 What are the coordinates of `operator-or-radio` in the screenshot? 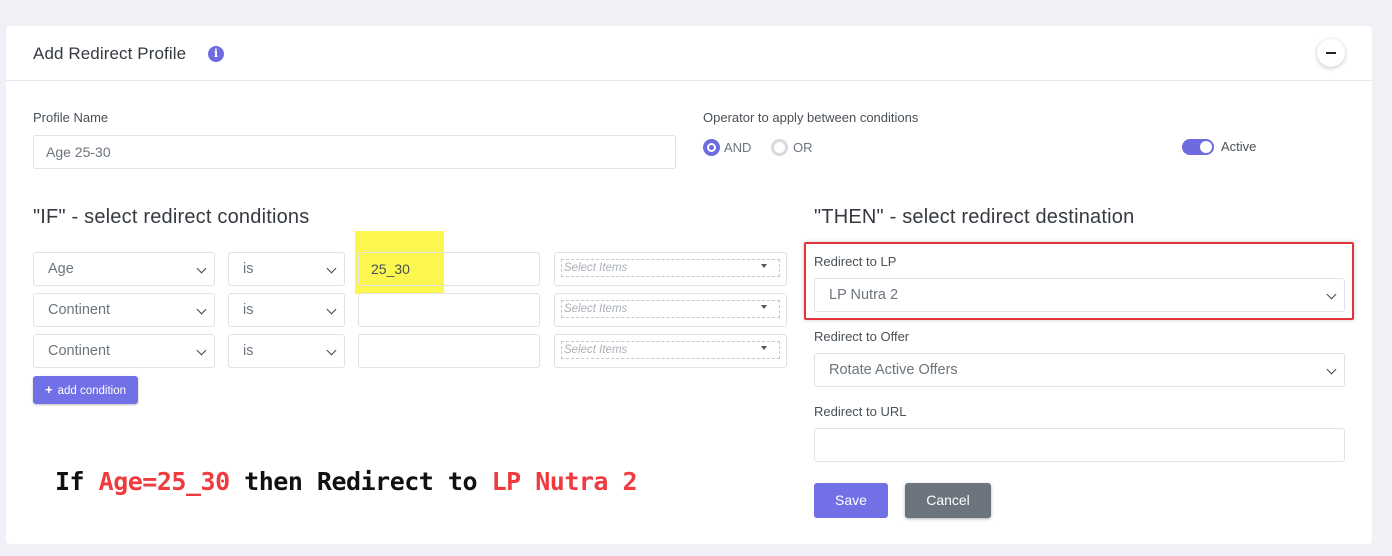 It's located at (779, 147).